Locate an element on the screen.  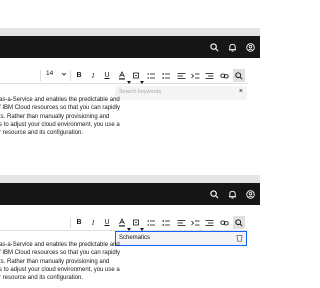
chevron-down-icon is located at coordinates (64, 74).